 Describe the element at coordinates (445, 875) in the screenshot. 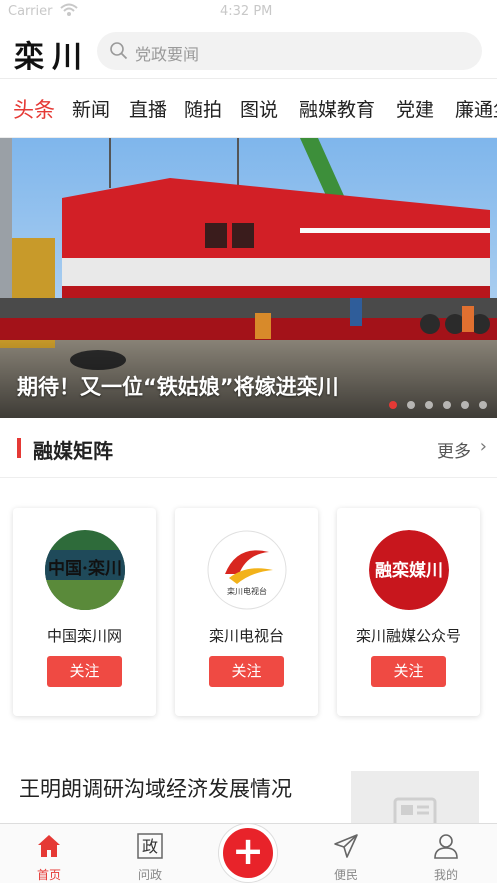

I see `tabbar-label: 我的` at that location.